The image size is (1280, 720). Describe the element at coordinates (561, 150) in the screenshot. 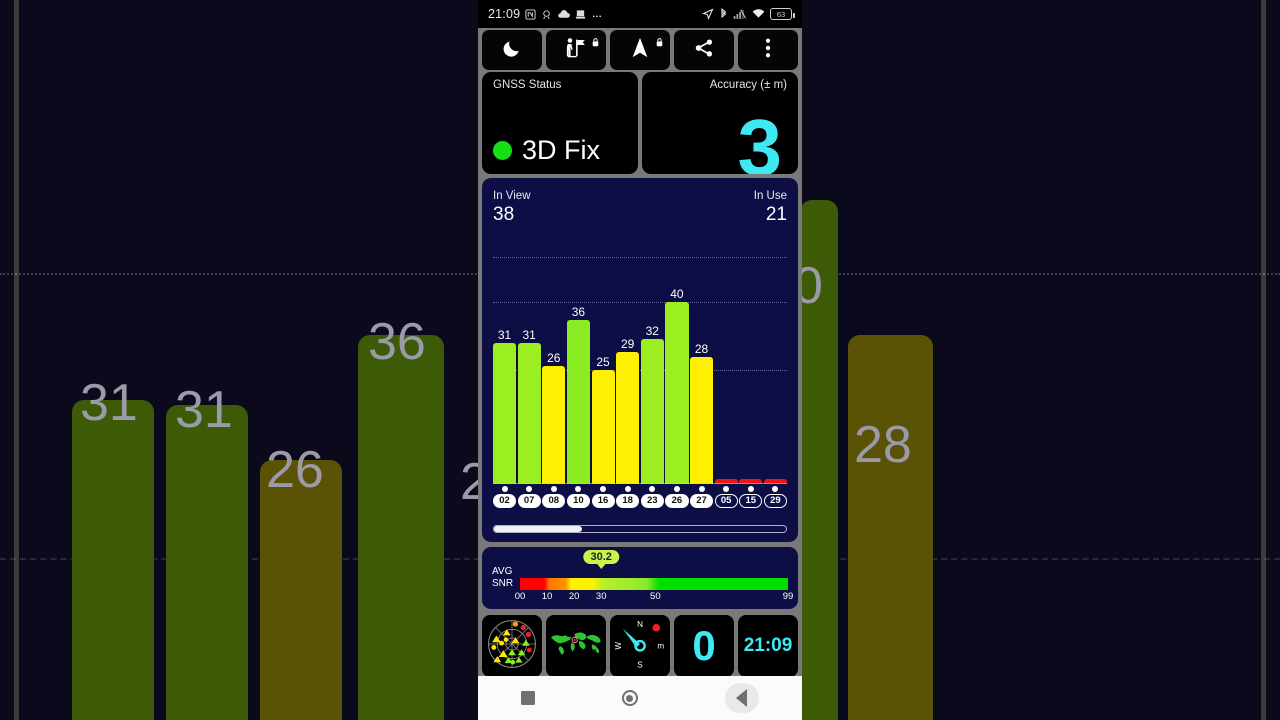

I see `gnss-fix-value: 3D Fix` at that location.